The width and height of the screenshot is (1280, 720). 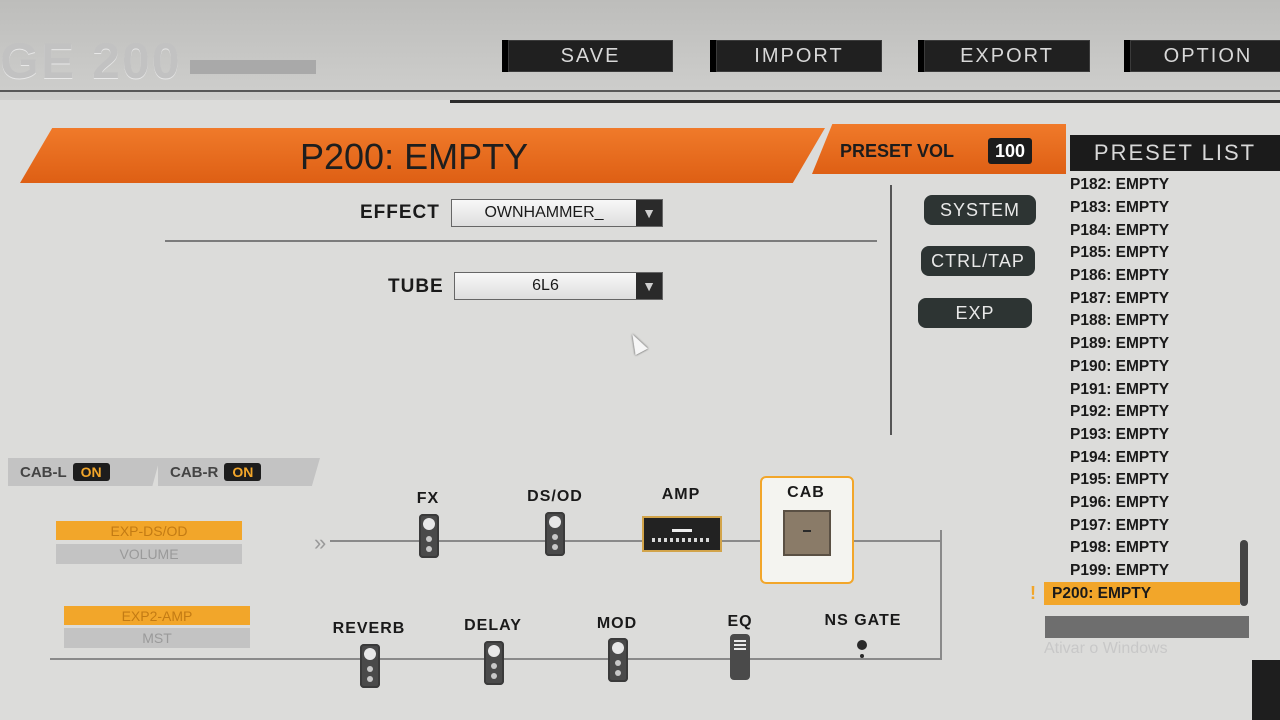 I want to click on list-item: P183: EMPTY, so click(x=1150, y=208).